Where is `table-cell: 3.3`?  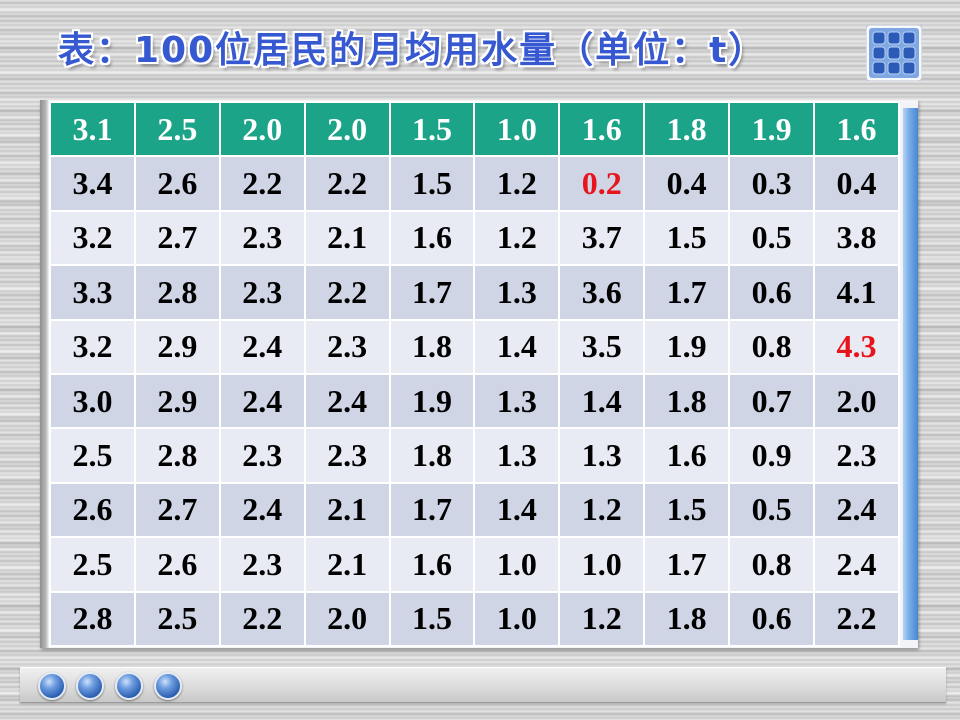
table-cell: 3.3 is located at coordinates (92, 292).